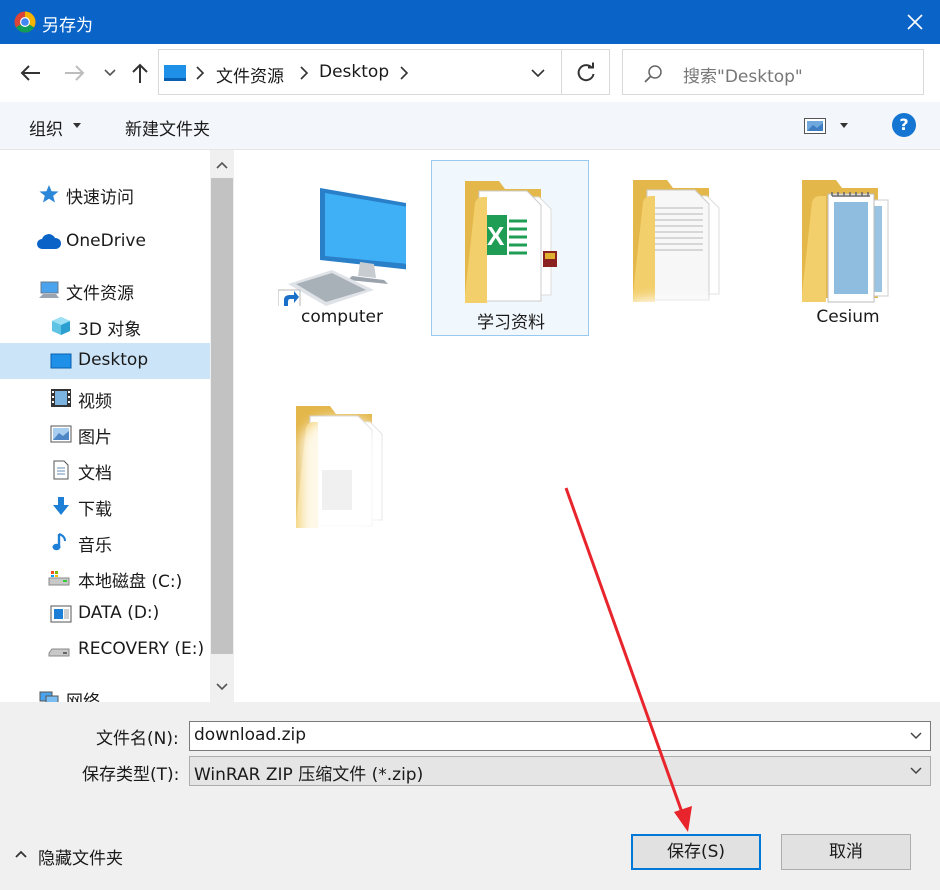  I want to click on sidebar-item-label: 音乐, so click(95, 546).